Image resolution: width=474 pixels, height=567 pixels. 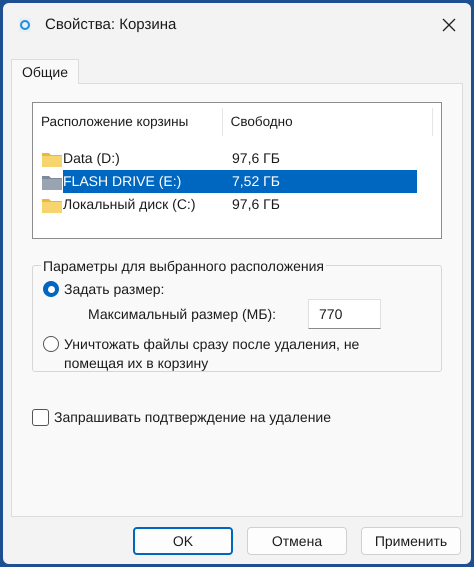 I want to click on field-label: Максимальный размер (МБ):, so click(x=183, y=314).